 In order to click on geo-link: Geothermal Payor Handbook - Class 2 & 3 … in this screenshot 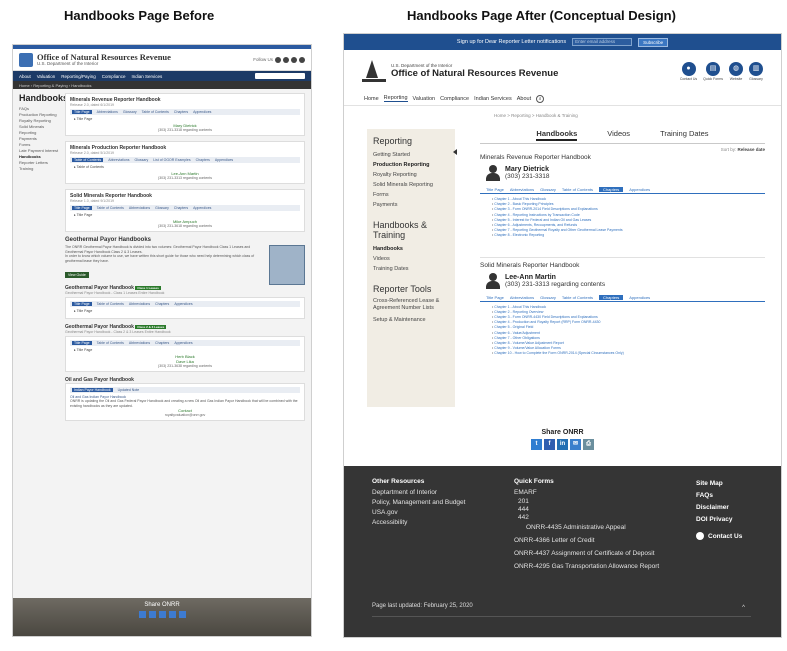, I will do `click(185, 332)`.